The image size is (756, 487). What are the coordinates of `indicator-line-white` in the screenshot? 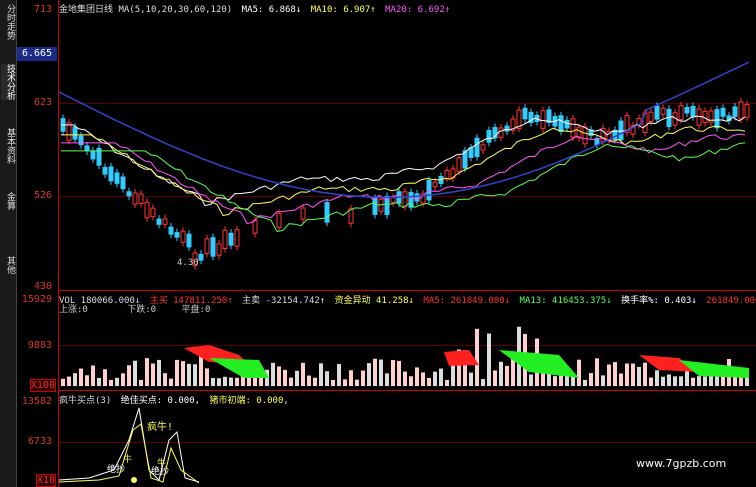 It's located at (129, 445).